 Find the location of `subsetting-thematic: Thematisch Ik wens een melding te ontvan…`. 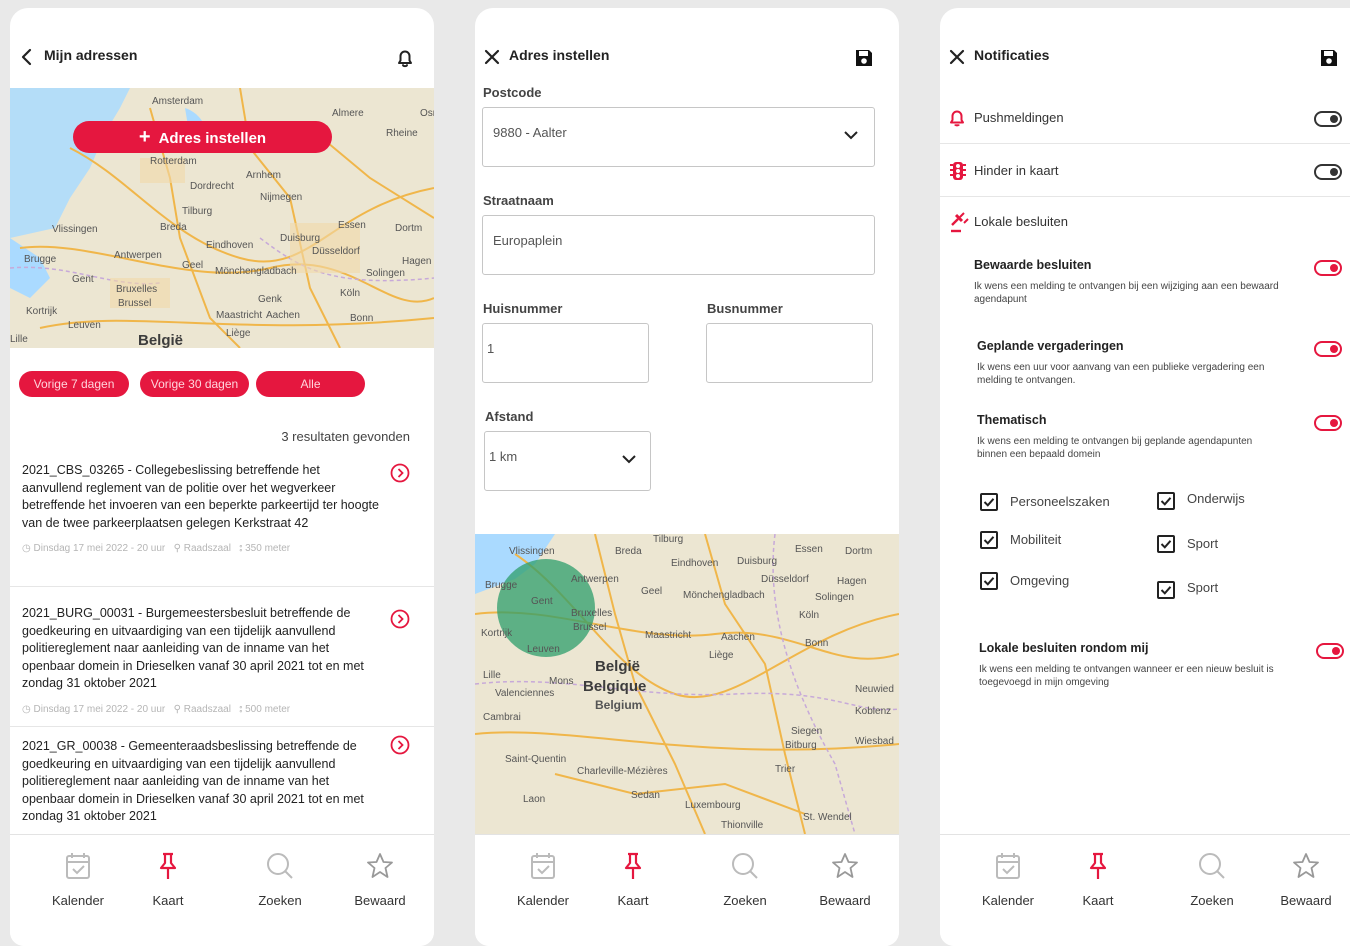

subsetting-thematic: Thematisch Ik wens een melding te ontvan… is located at coordinates (1115, 436).